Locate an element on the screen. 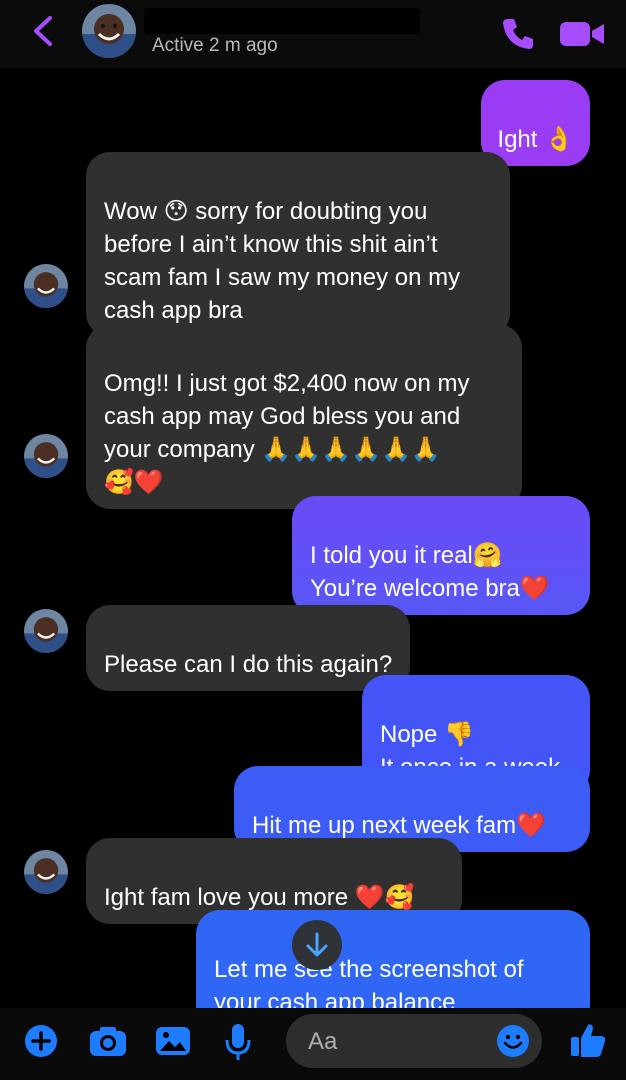  arrow-down-icon is located at coordinates (317, 944).